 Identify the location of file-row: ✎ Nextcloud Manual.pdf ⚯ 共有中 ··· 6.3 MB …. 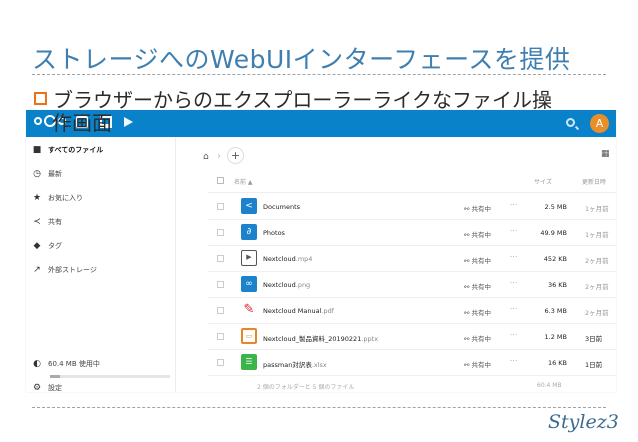
(396, 311).